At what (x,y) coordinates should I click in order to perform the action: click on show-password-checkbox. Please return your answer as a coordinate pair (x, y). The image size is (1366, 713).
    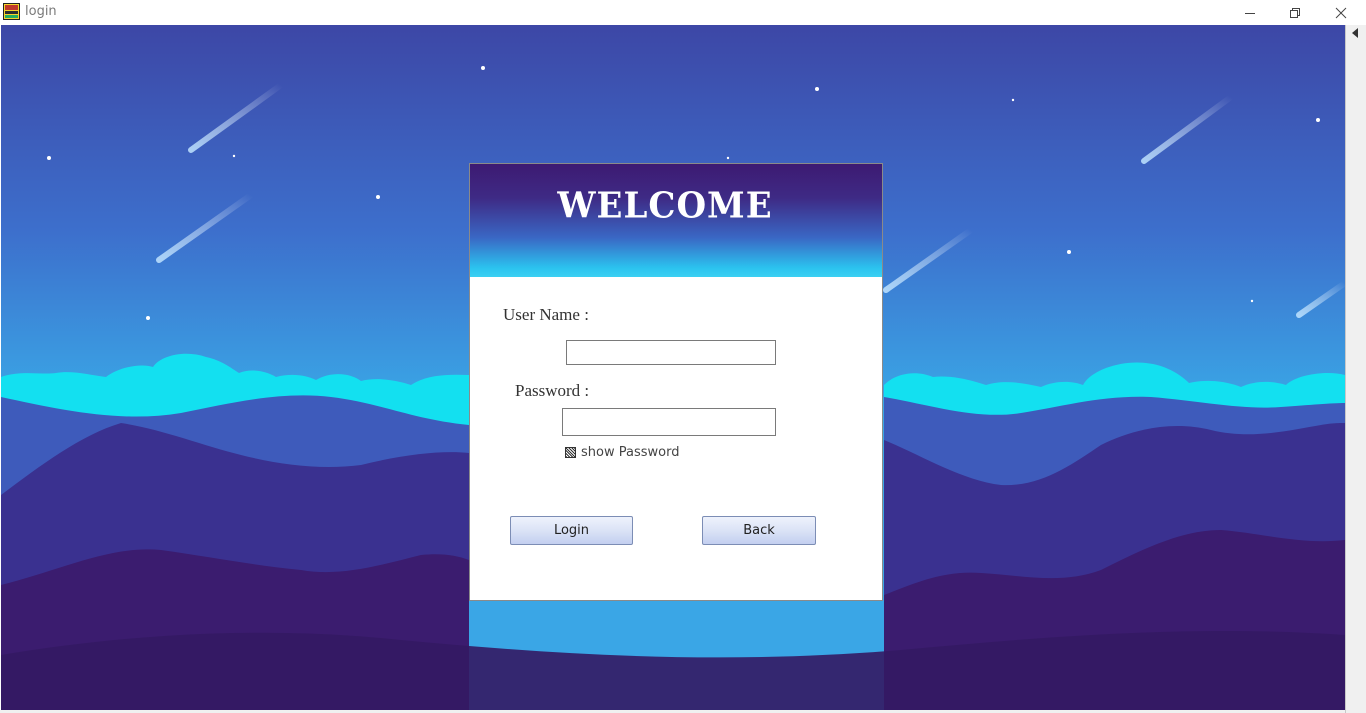
    Looking at the image, I should click on (570, 452).